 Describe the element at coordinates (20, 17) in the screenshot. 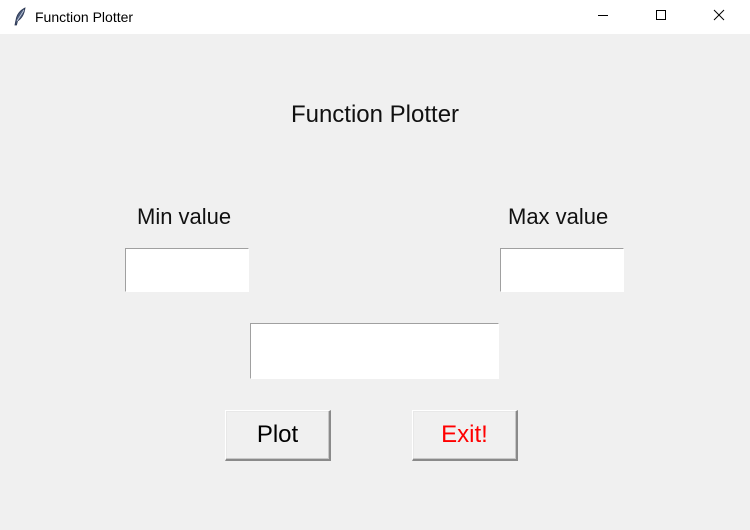

I see `feather-icon` at that location.